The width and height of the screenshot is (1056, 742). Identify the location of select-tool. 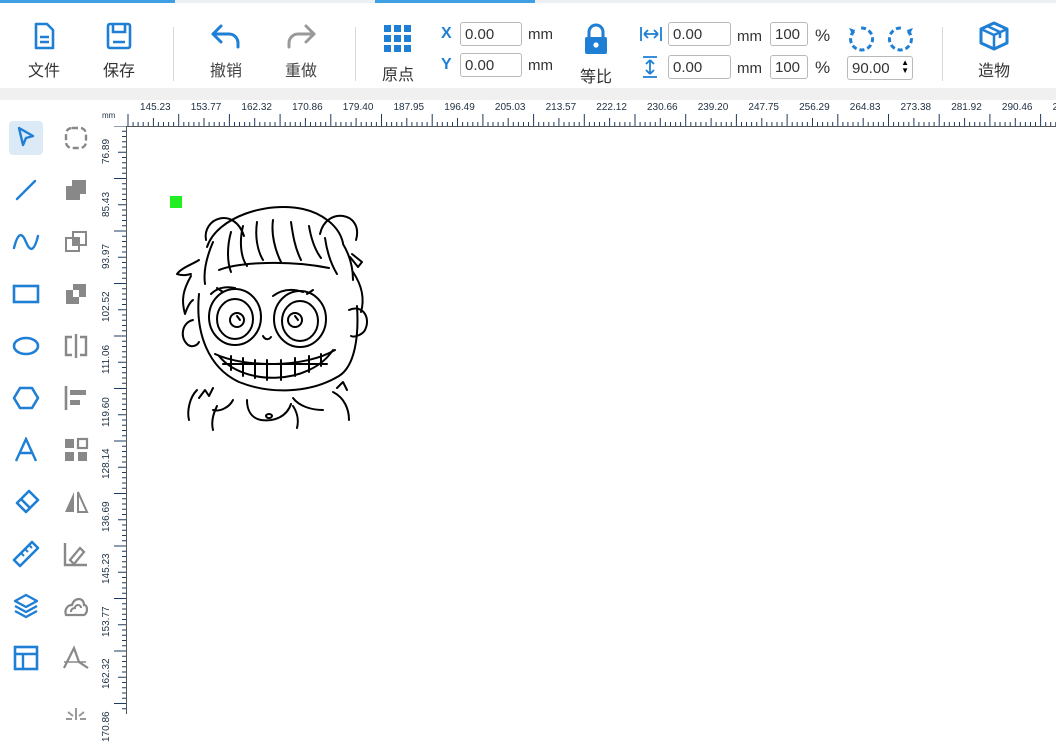
(26, 138).